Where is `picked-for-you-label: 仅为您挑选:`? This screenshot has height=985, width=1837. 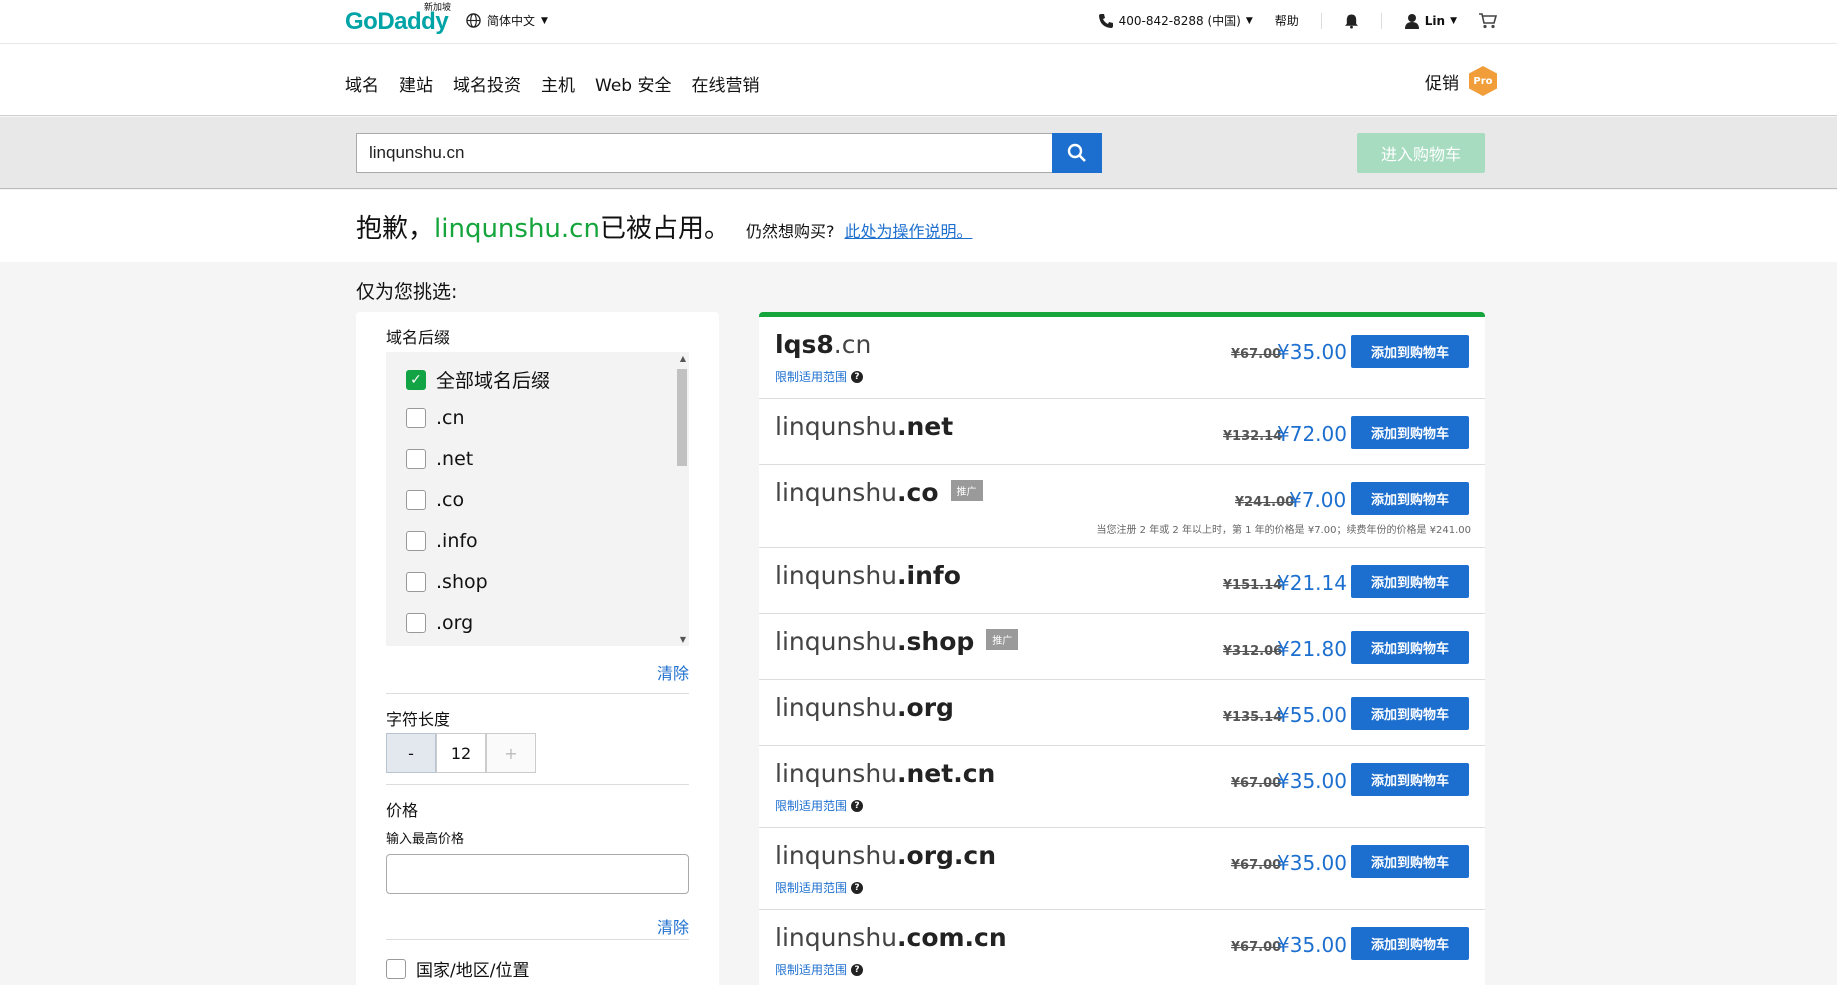 picked-for-you-label: 仅为您挑选: is located at coordinates (407, 292).